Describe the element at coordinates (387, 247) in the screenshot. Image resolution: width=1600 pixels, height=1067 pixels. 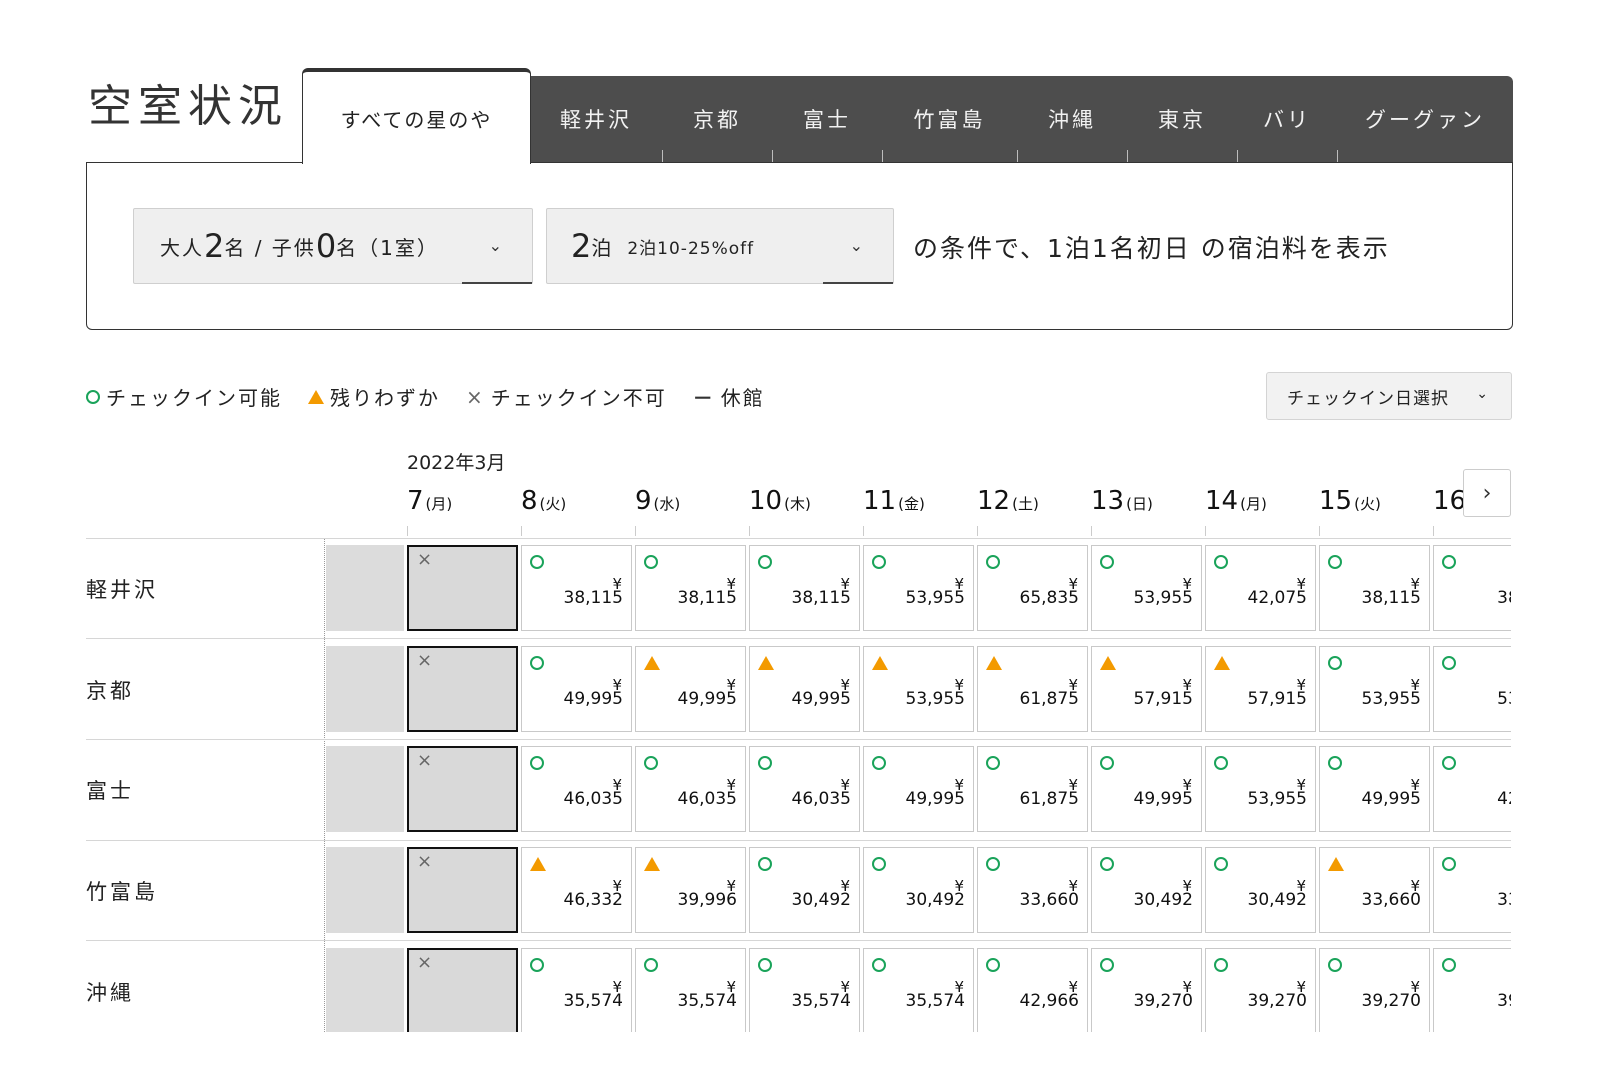
I see `child-unit: 名（1室）` at that location.